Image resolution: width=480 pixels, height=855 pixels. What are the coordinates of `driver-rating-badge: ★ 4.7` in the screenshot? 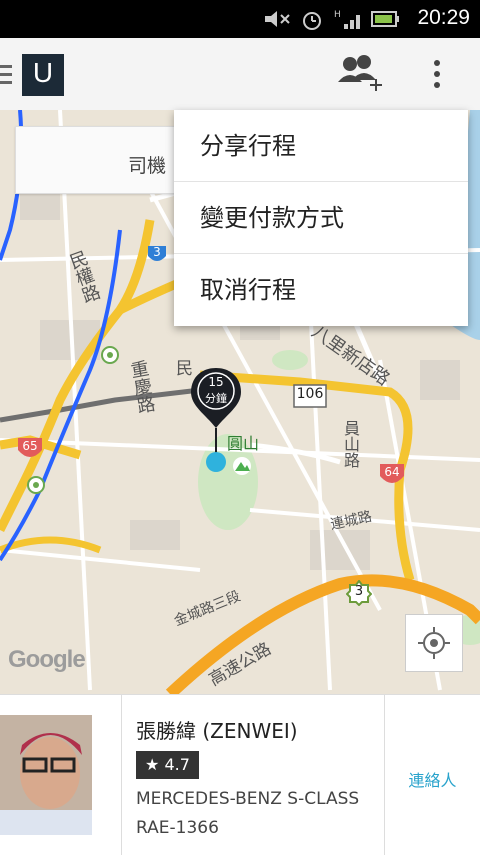 It's located at (167, 765).